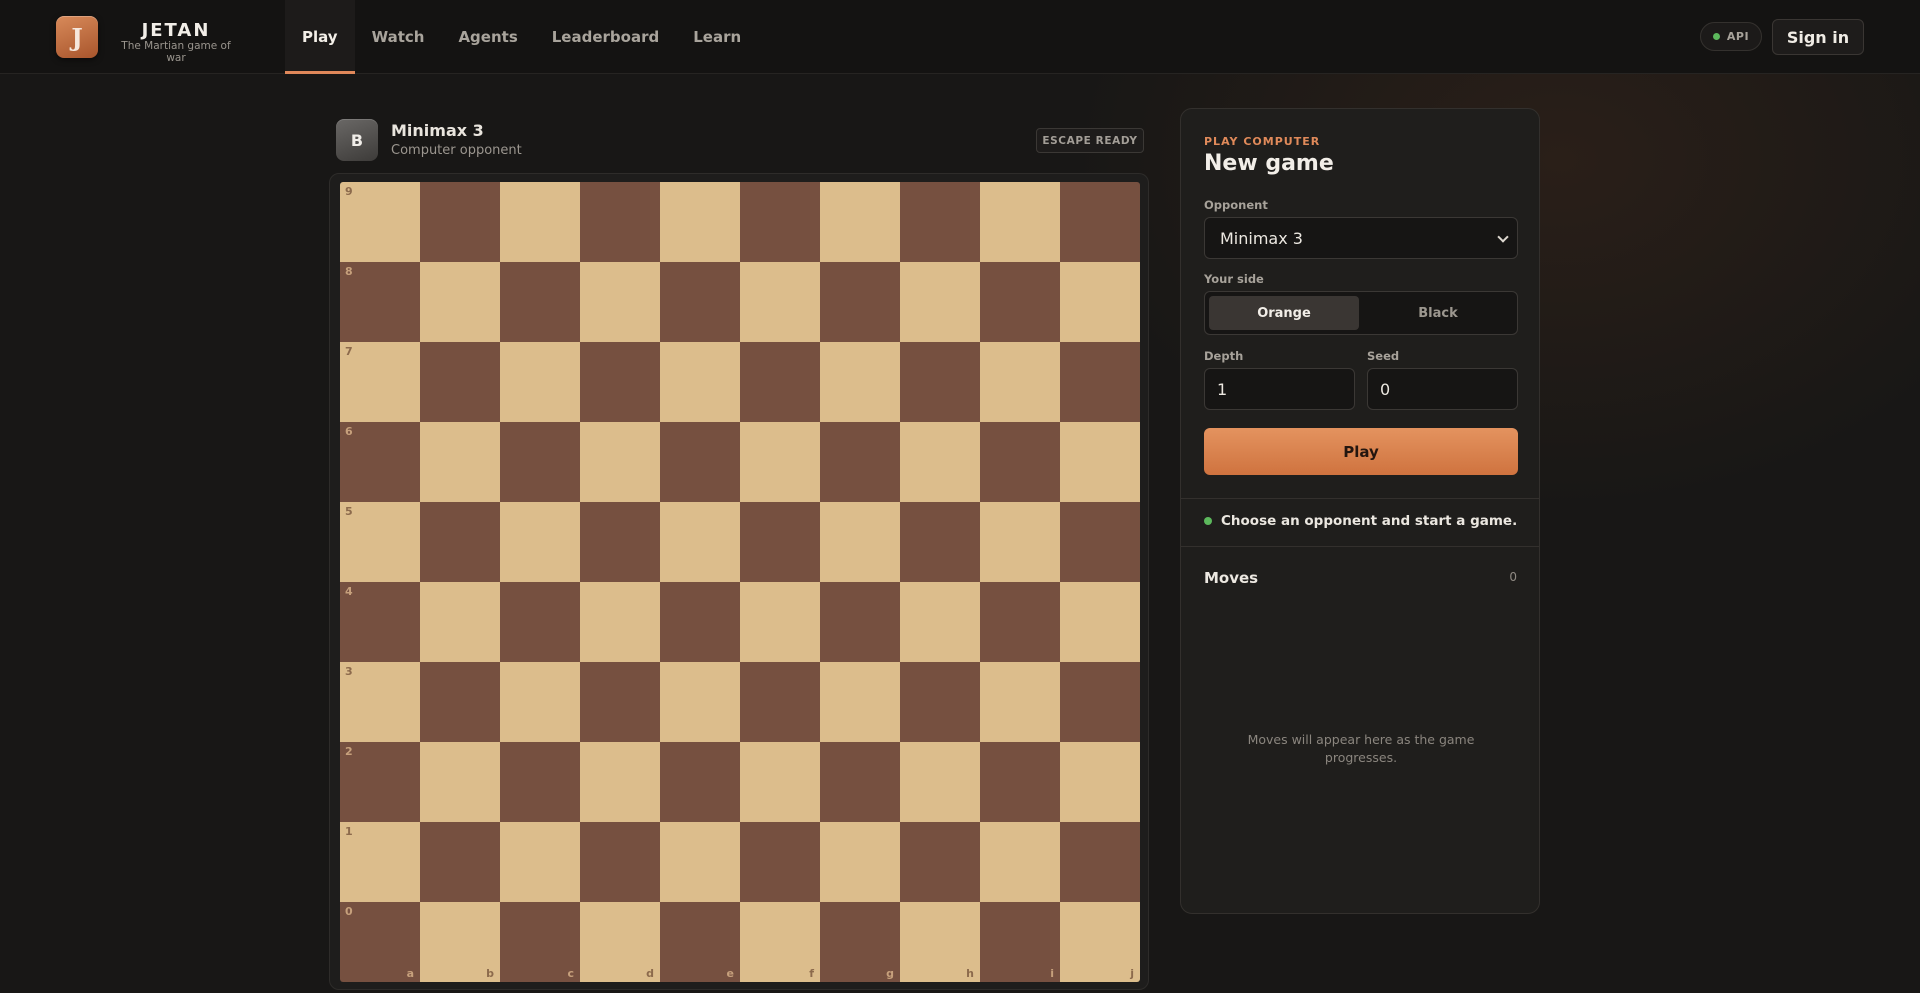 This screenshot has width=1920, height=993. Describe the element at coordinates (1020, 302) in the screenshot. I see `board-square-i8` at that location.